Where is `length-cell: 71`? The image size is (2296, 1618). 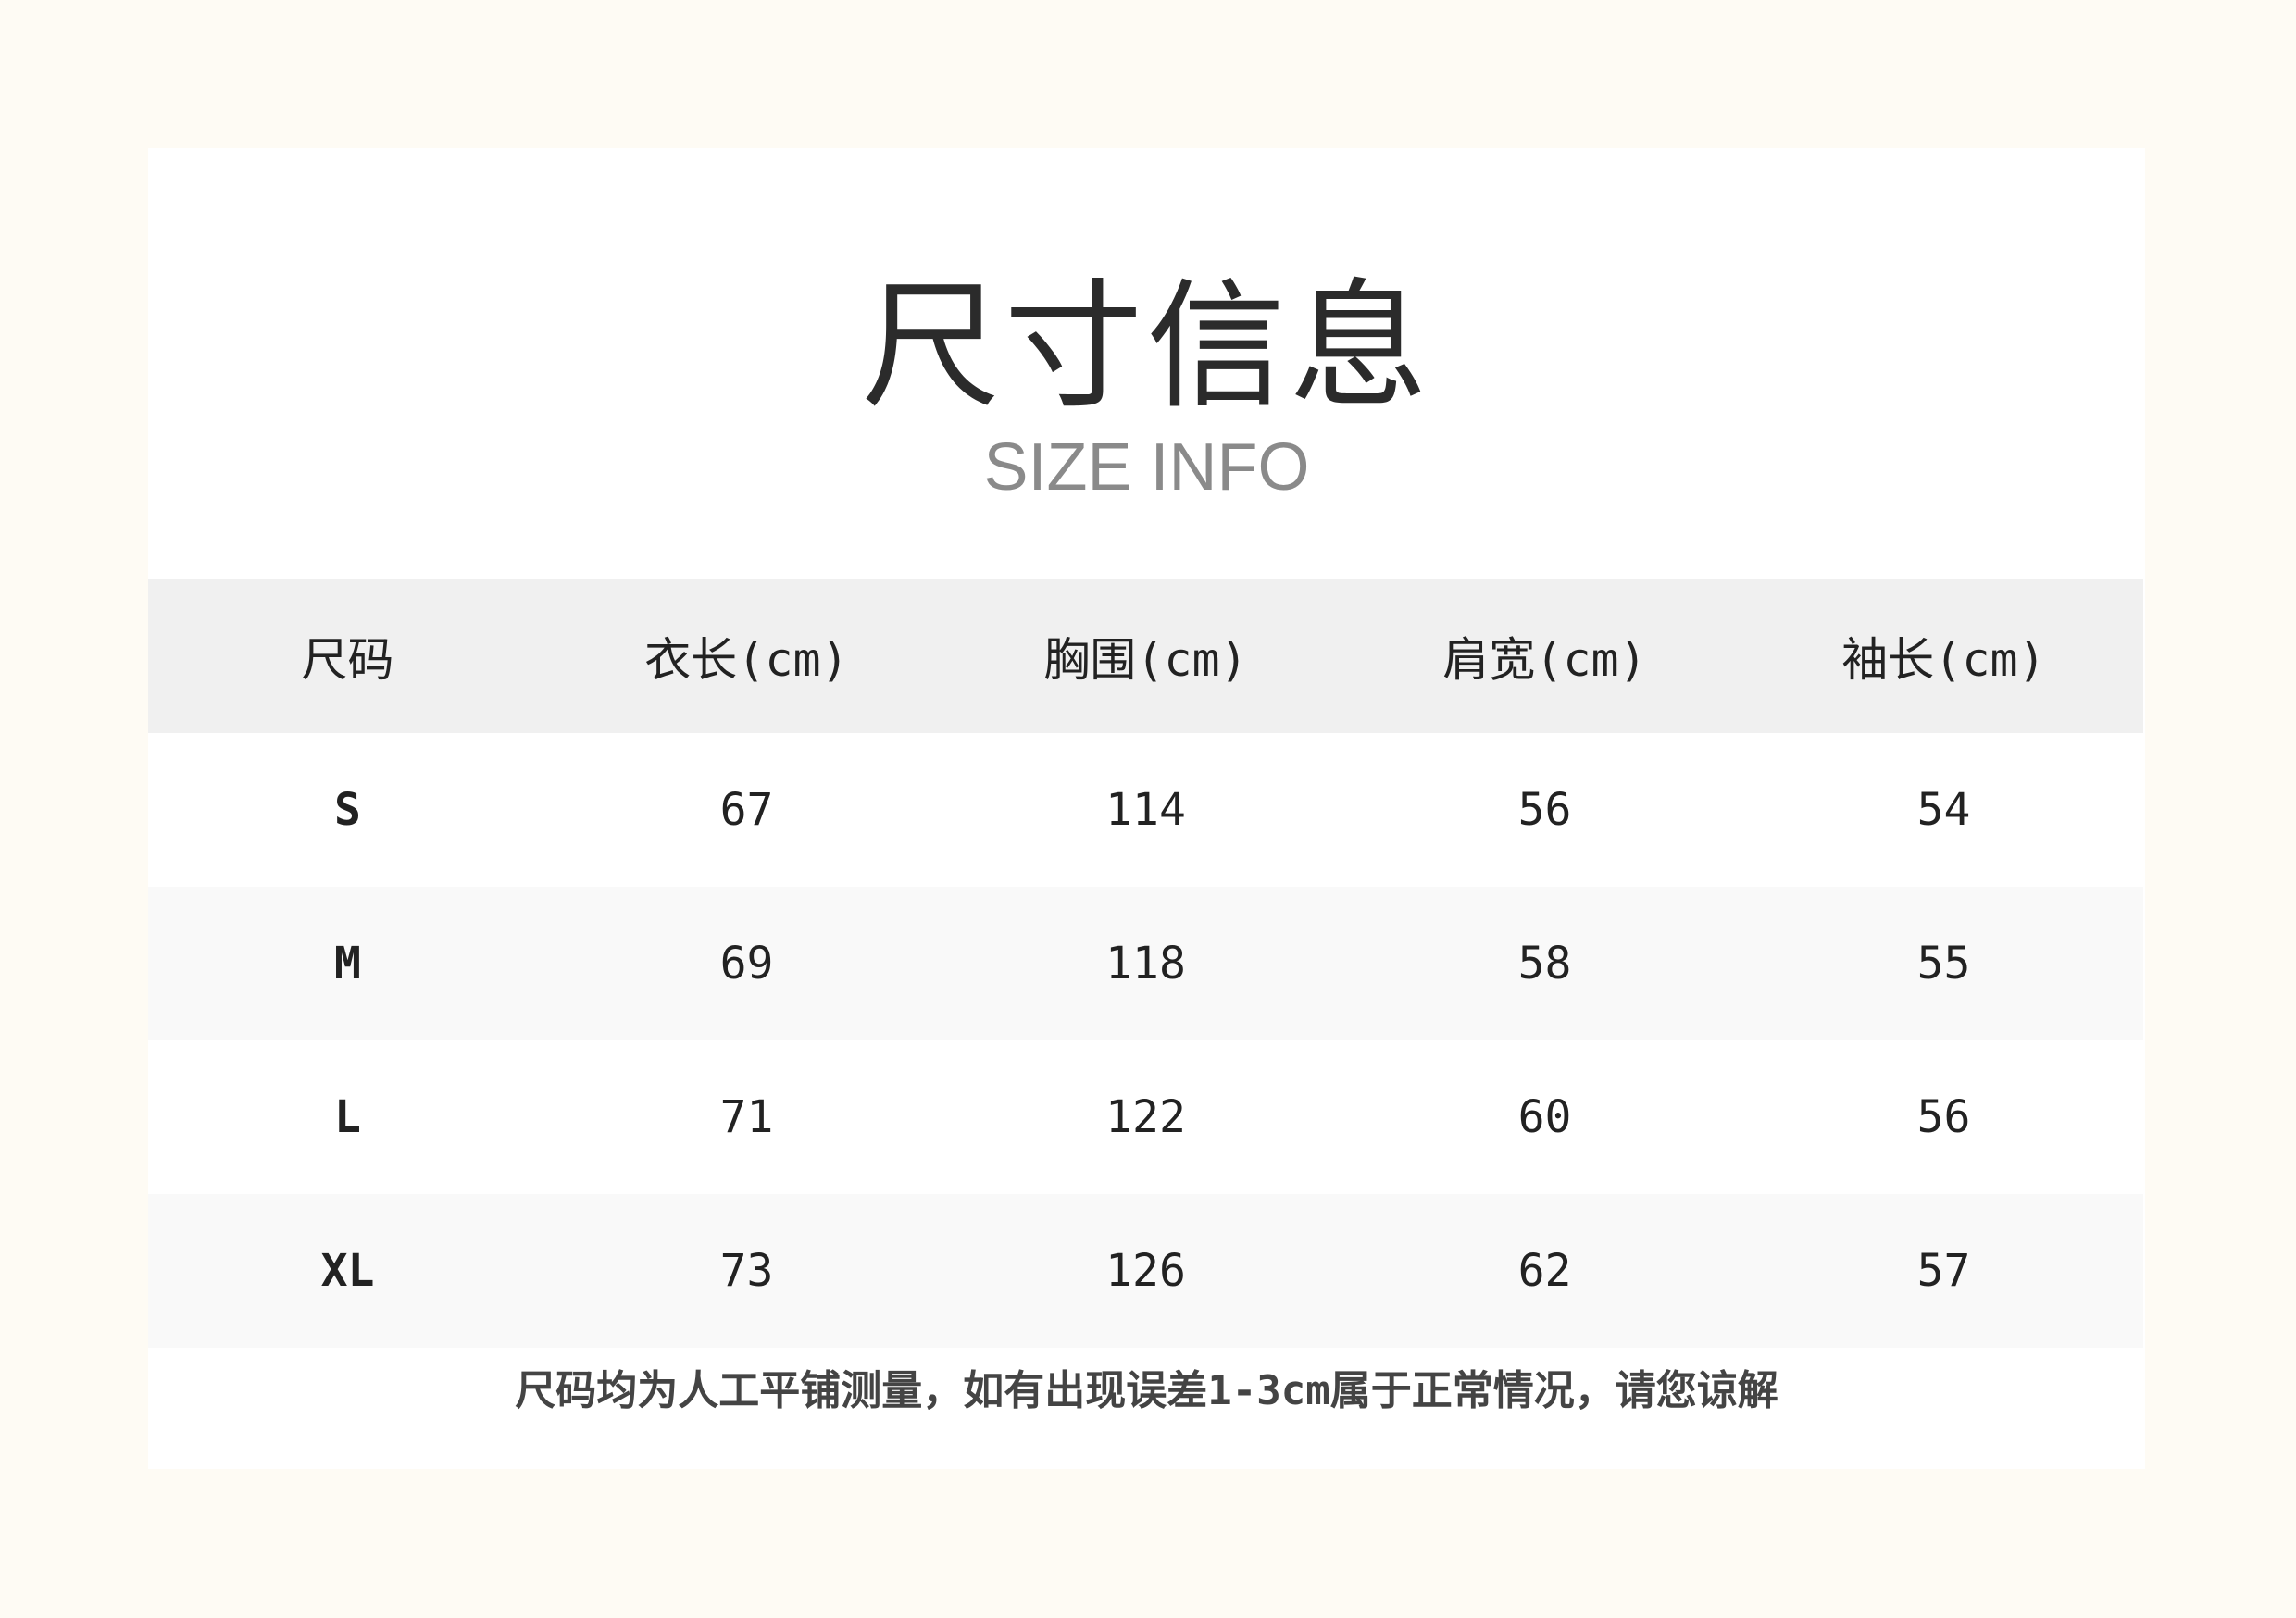
length-cell: 71 is located at coordinates (746, 1117).